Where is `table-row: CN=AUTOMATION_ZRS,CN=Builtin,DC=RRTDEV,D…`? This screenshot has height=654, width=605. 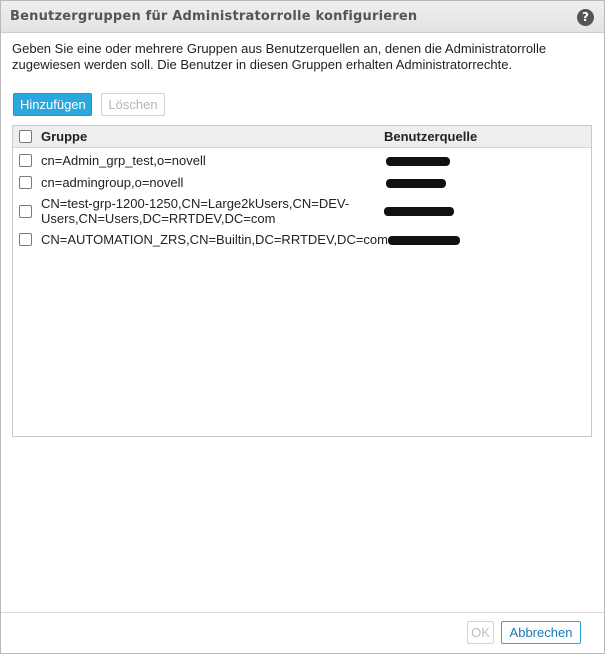
table-row: CN=AUTOMATION_ZRS,CN=Builtin,DC=RRTDEV,D… is located at coordinates (302, 240).